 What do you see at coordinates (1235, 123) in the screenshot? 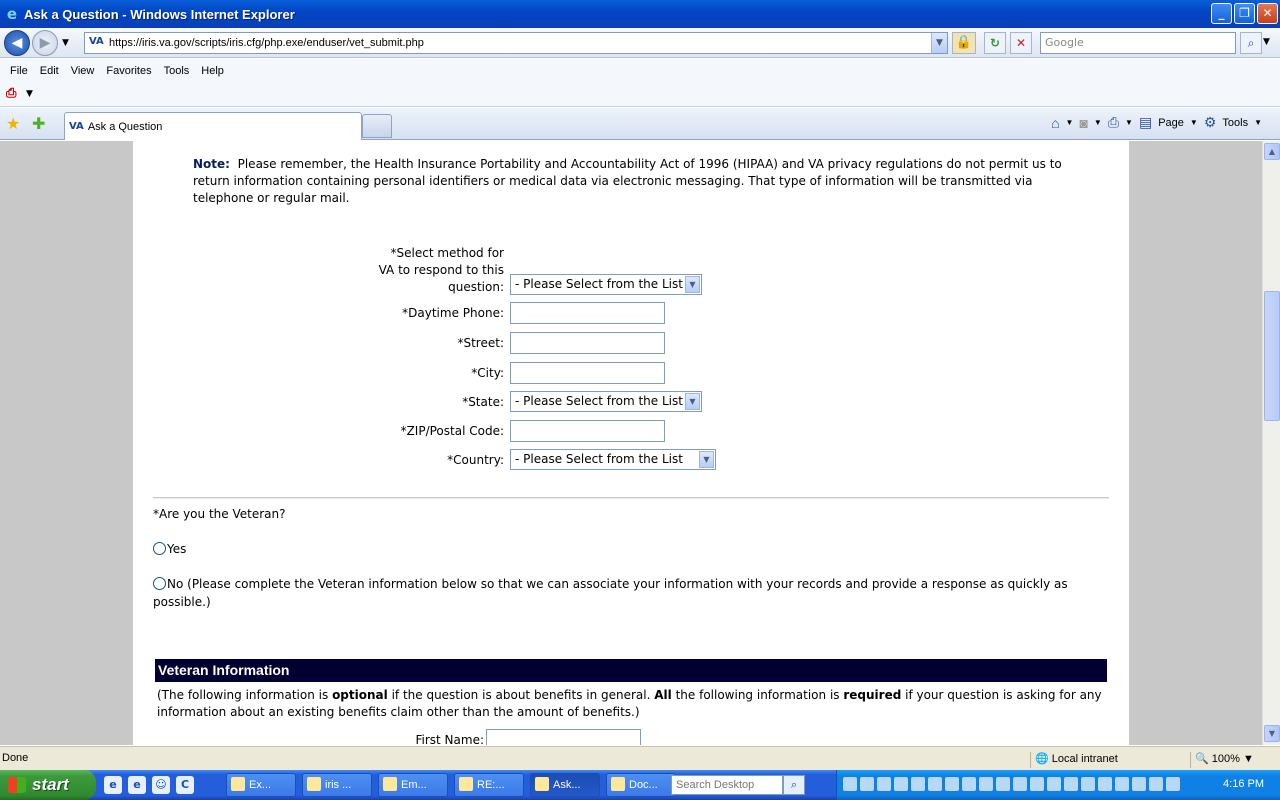
I see `tools-menu-button: Tools` at bounding box center [1235, 123].